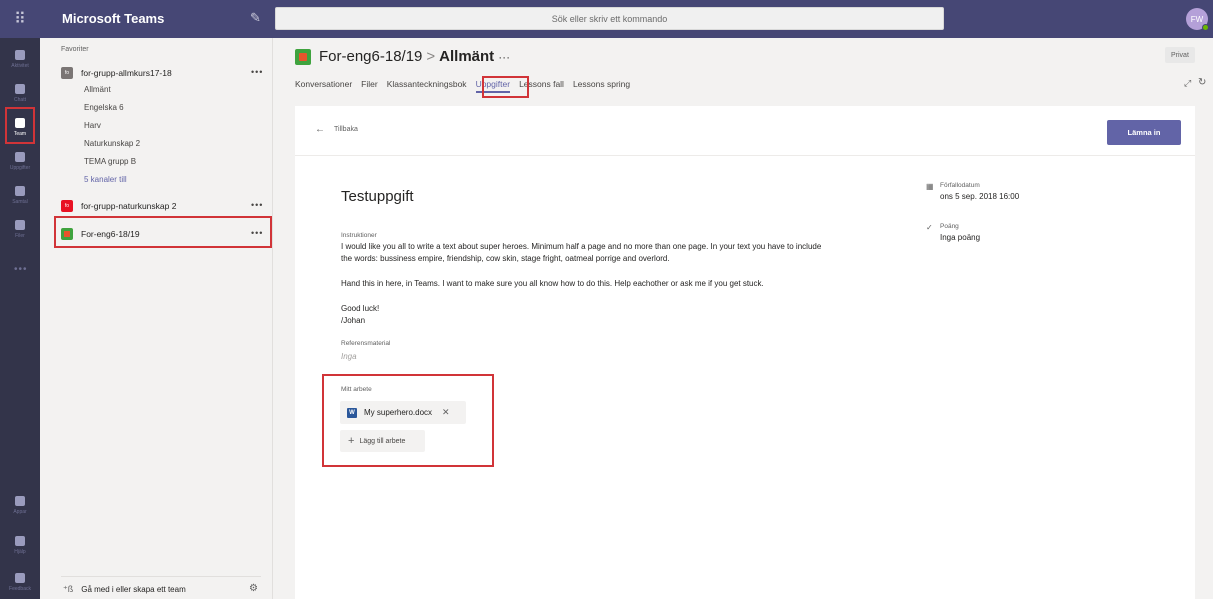 The height and width of the screenshot is (599, 1213). I want to click on calendar-icon: ▦, so click(930, 186).